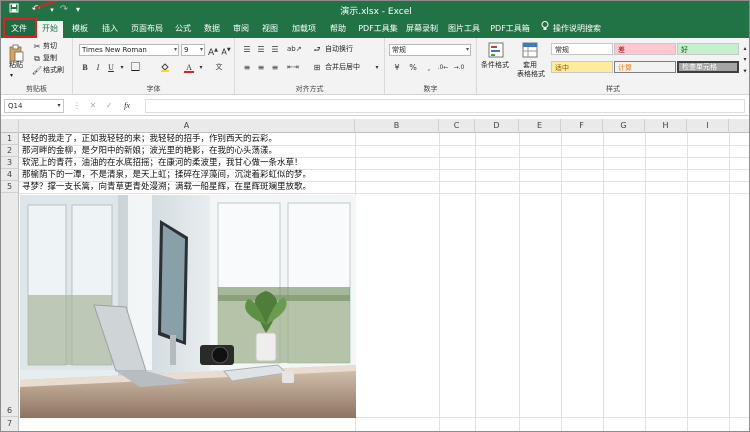 The height and width of the screenshot is (432, 750). What do you see at coordinates (584, 28) in the screenshot?
I see `tell-me-search: 操作说明搜索` at bounding box center [584, 28].